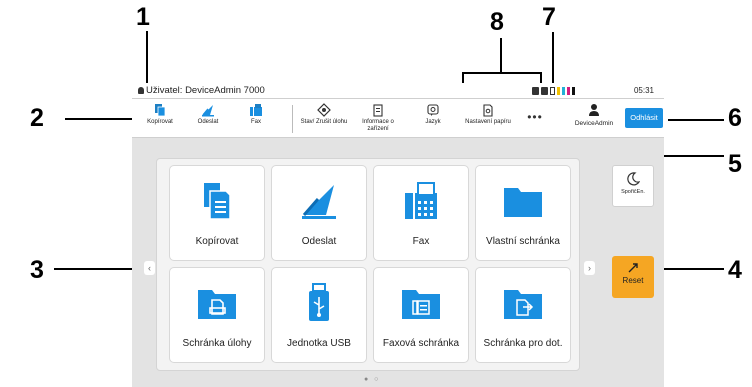 This screenshot has width=752, height=387. What do you see at coordinates (544, 90) in the screenshot?
I see `network-status-icon` at bounding box center [544, 90].